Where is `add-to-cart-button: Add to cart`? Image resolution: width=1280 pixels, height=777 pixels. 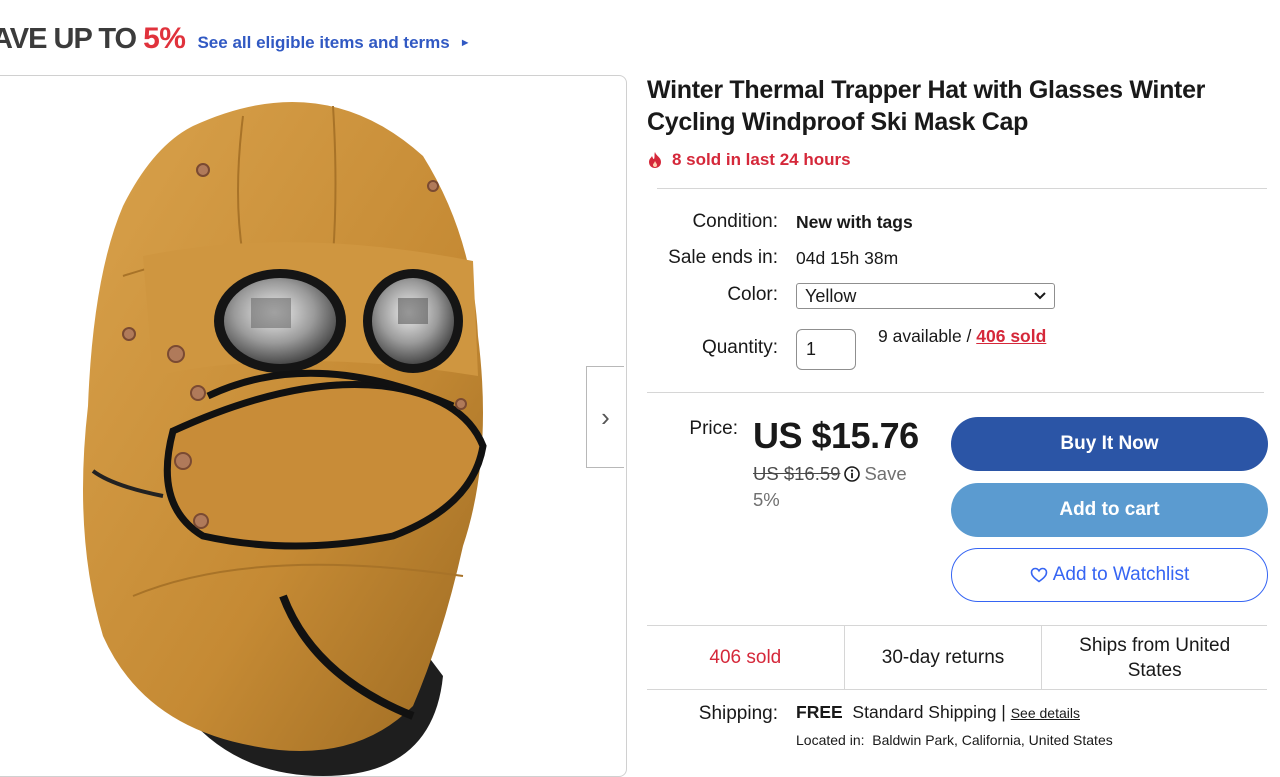
add-to-cart-button: Add to cart is located at coordinates (1109, 510).